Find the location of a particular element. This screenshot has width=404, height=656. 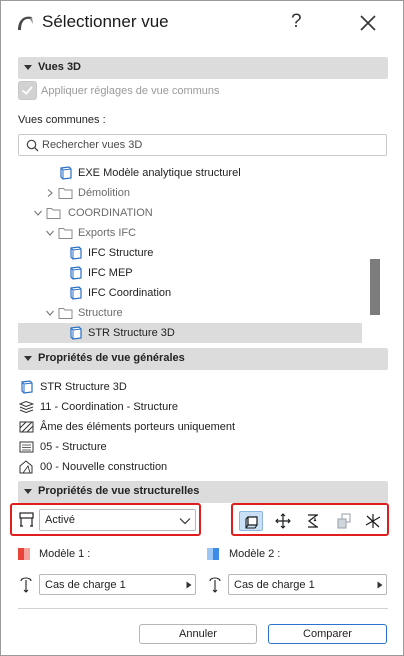

prop-layer-combination: 11 - Coordination - Structure is located at coordinates (198, 407).